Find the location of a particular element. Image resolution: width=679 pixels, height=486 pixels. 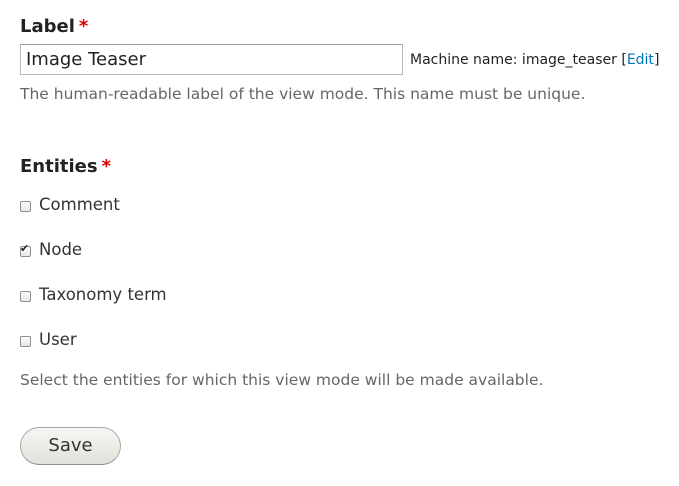

entity-option-comment: Comment is located at coordinates (70, 205).